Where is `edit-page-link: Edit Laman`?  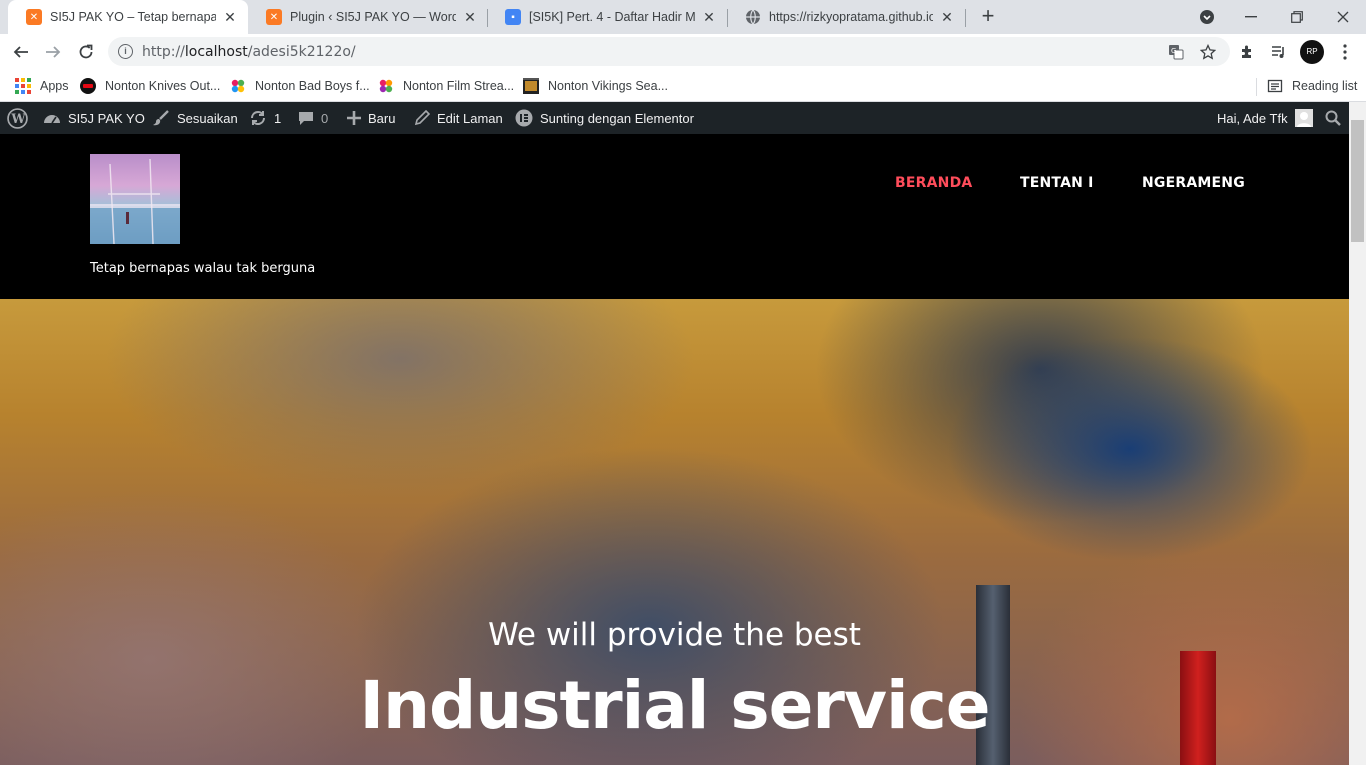
edit-page-link: Edit Laman is located at coordinates (458, 118).